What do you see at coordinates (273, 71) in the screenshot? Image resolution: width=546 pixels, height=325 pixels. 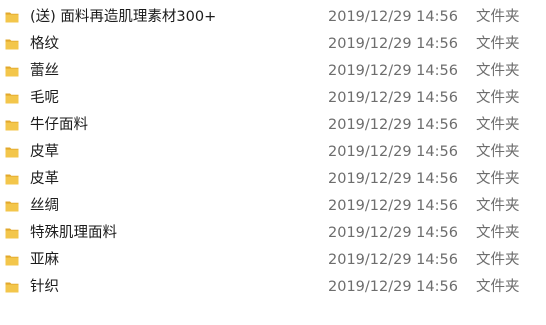 I see `file-row: 蕾丝 2019/12/29 14:56 文件夹` at bounding box center [273, 71].